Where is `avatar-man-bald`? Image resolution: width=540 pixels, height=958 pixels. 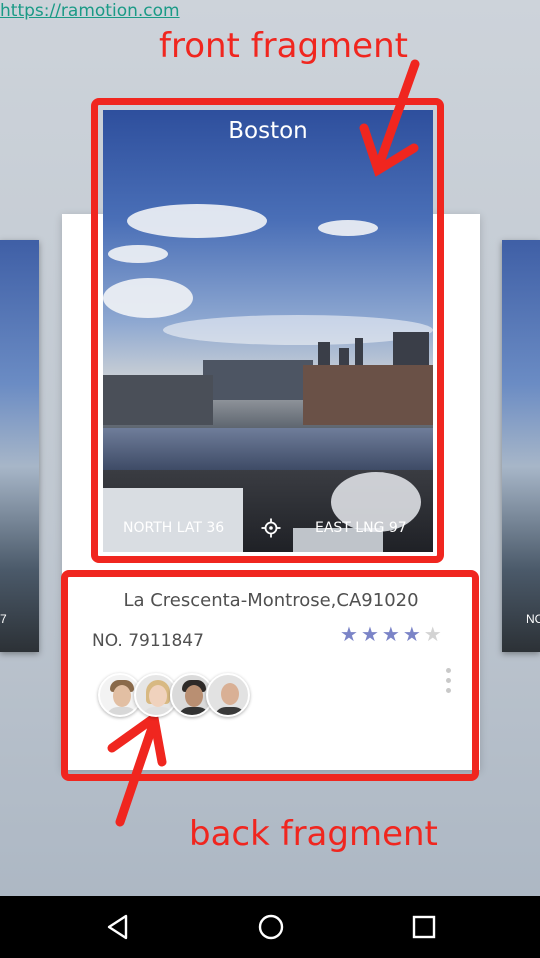
avatar-man-bald is located at coordinates (228, 695).